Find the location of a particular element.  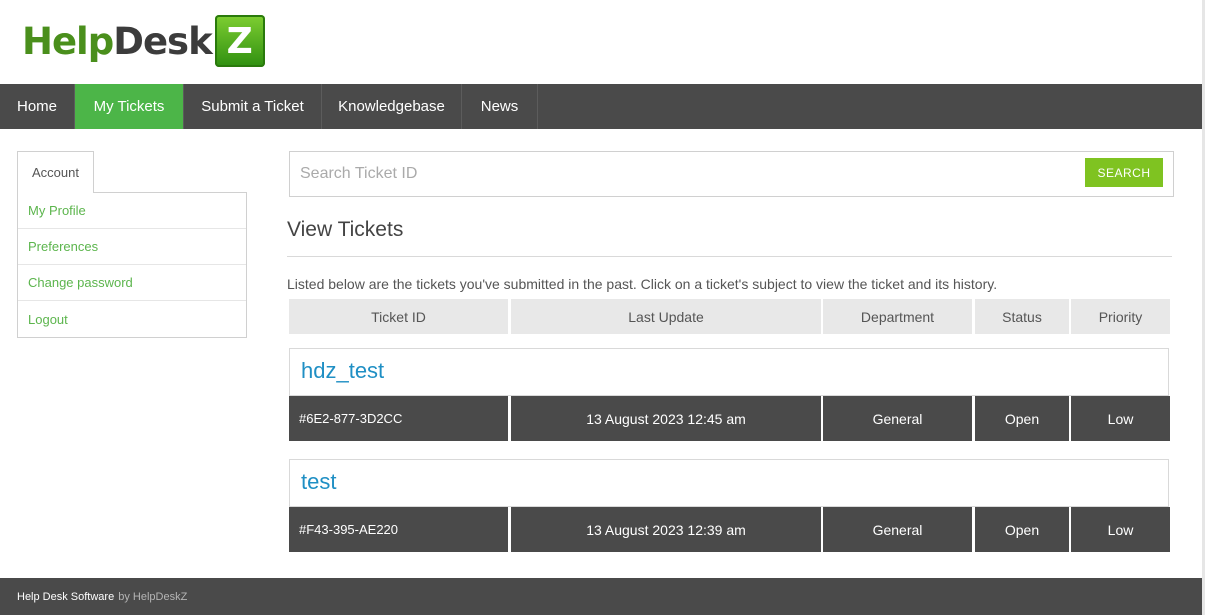

sidebar-item-change-password: Change password is located at coordinates (132, 283).